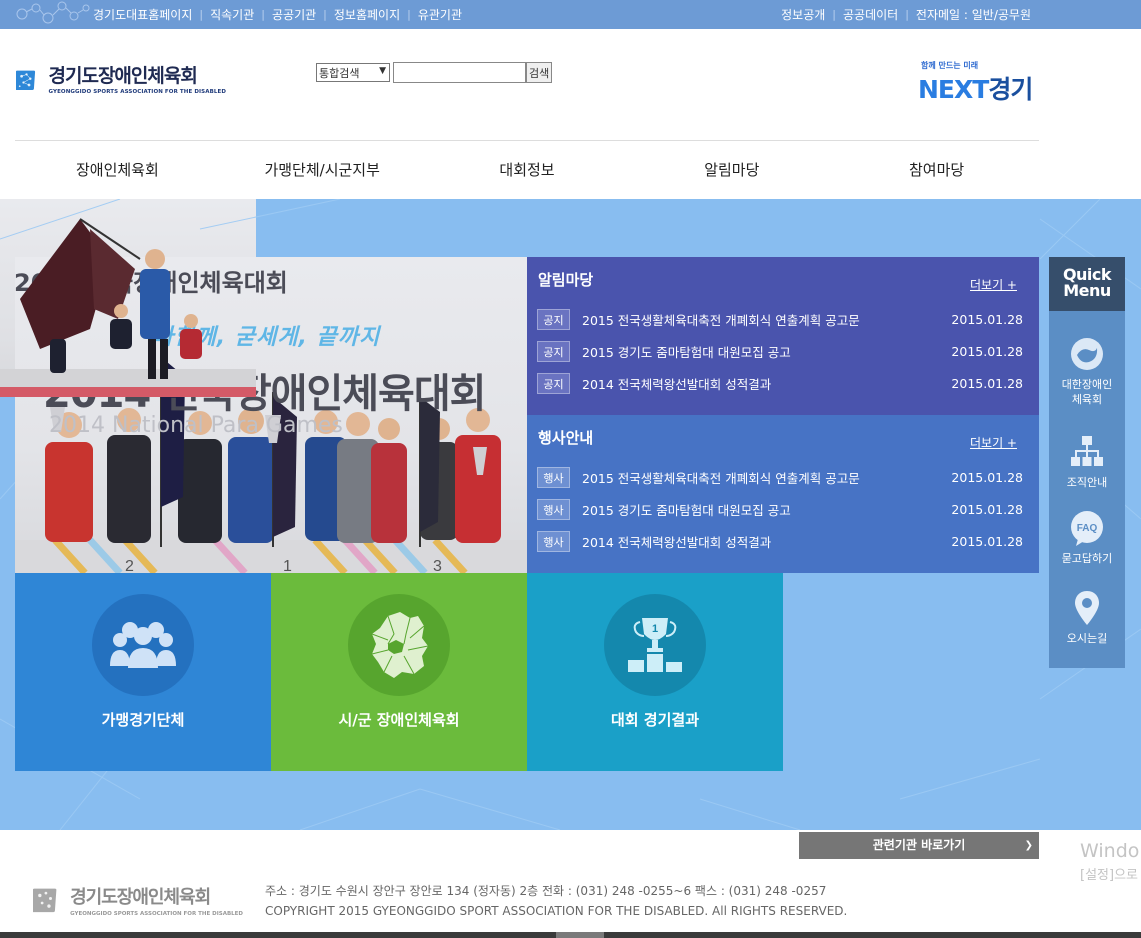  Describe the element at coordinates (1109, 875) in the screenshot. I see `windows-activation-watermark-sub: [설정]으로` at that location.